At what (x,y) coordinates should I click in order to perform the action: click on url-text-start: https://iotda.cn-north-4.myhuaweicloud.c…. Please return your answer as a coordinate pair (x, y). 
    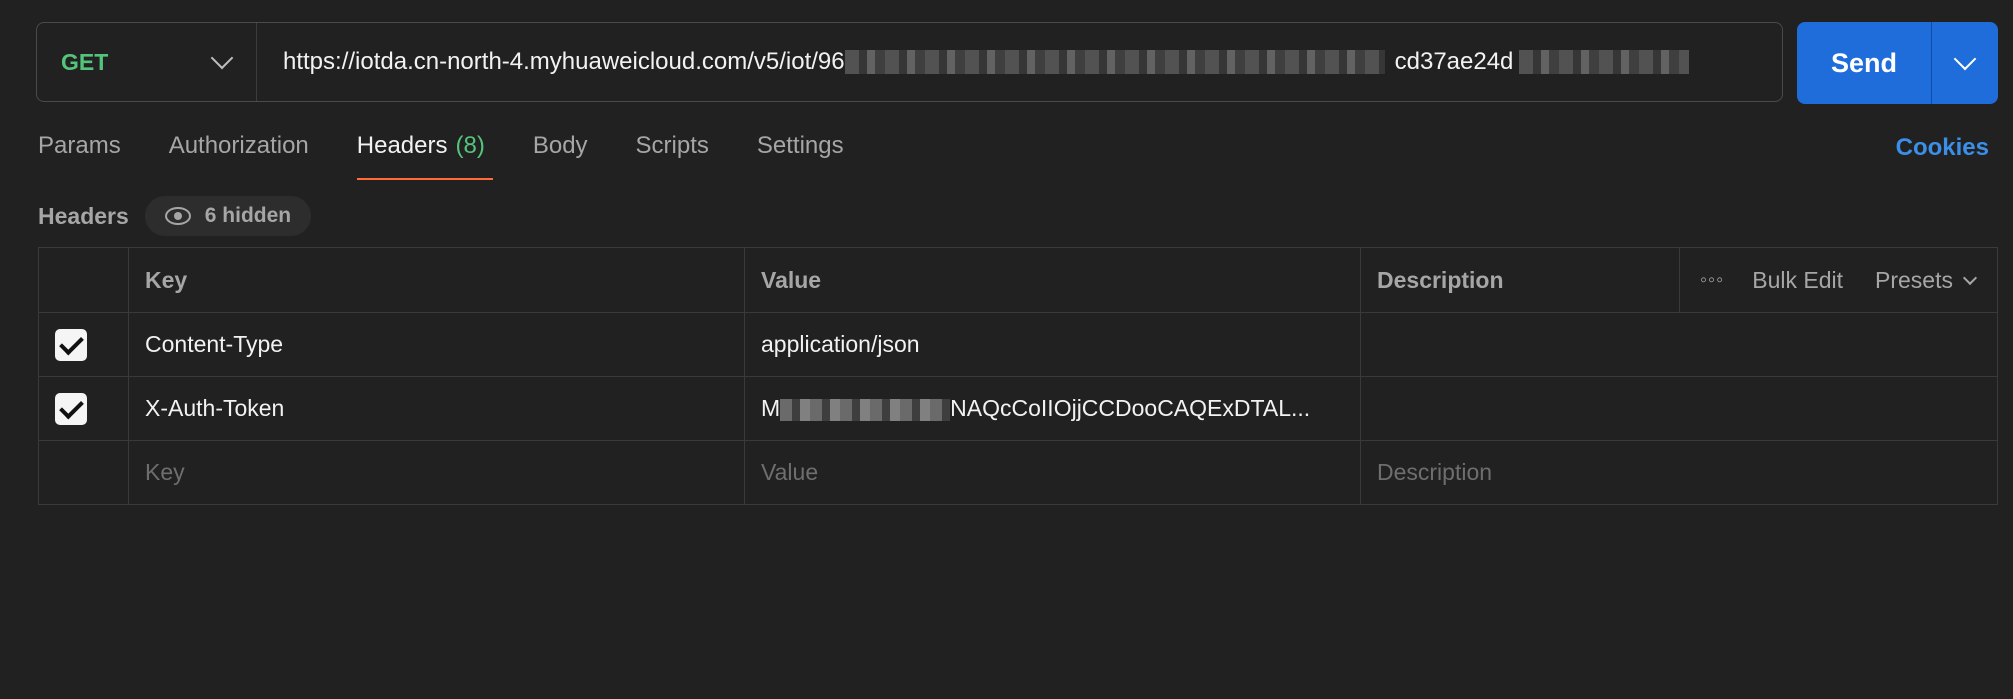
    Looking at the image, I should click on (564, 61).